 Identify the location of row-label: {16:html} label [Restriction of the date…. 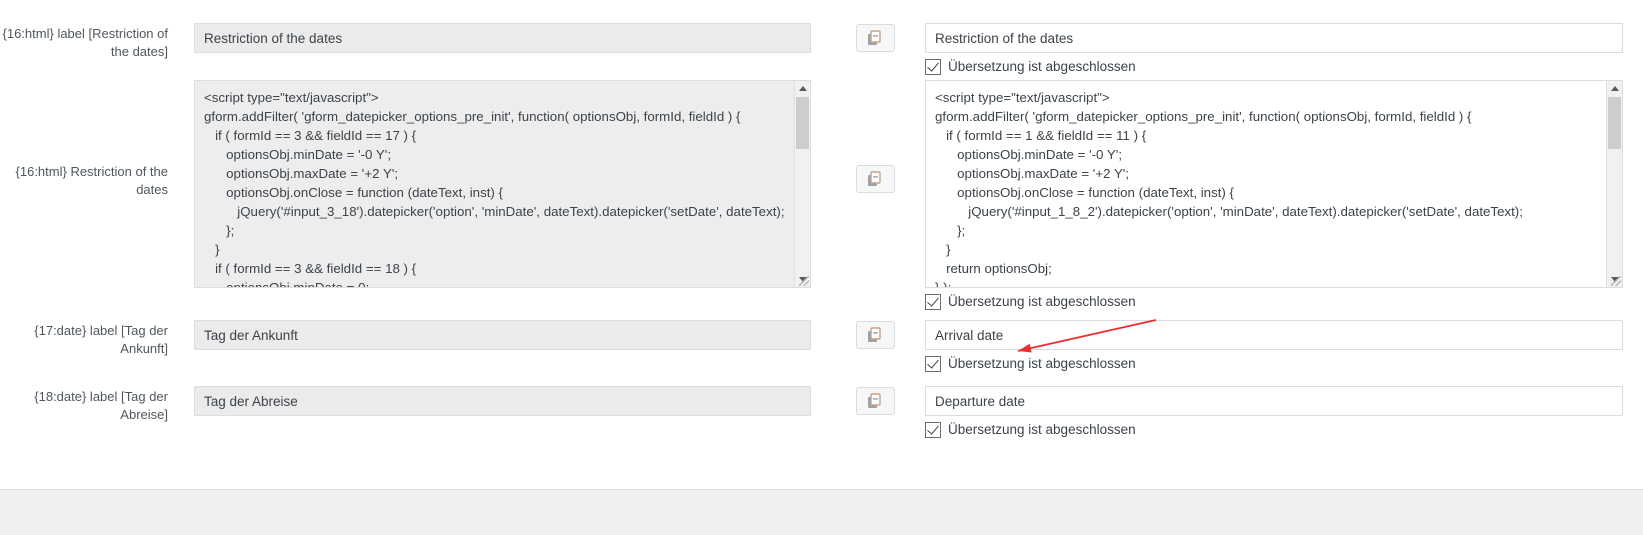
(85, 42).